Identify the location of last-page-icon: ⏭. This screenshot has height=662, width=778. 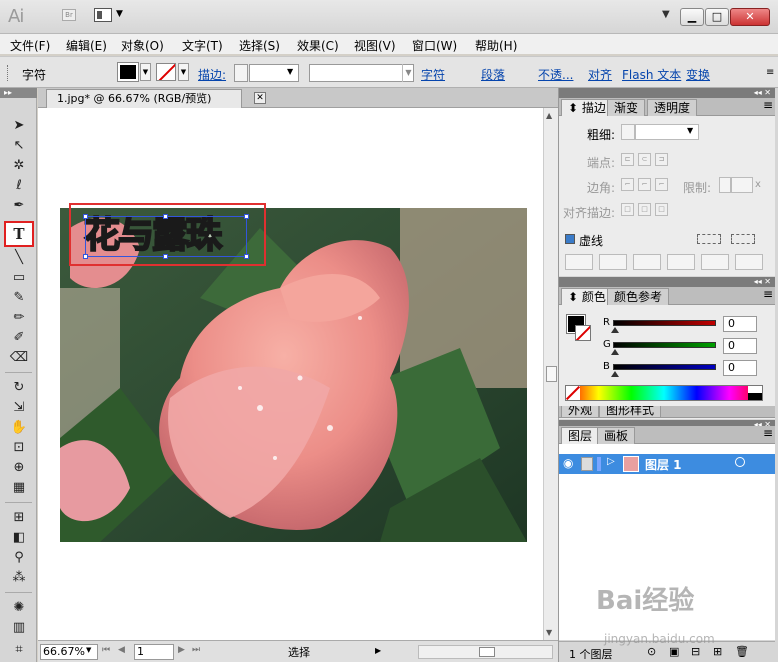
(196, 650).